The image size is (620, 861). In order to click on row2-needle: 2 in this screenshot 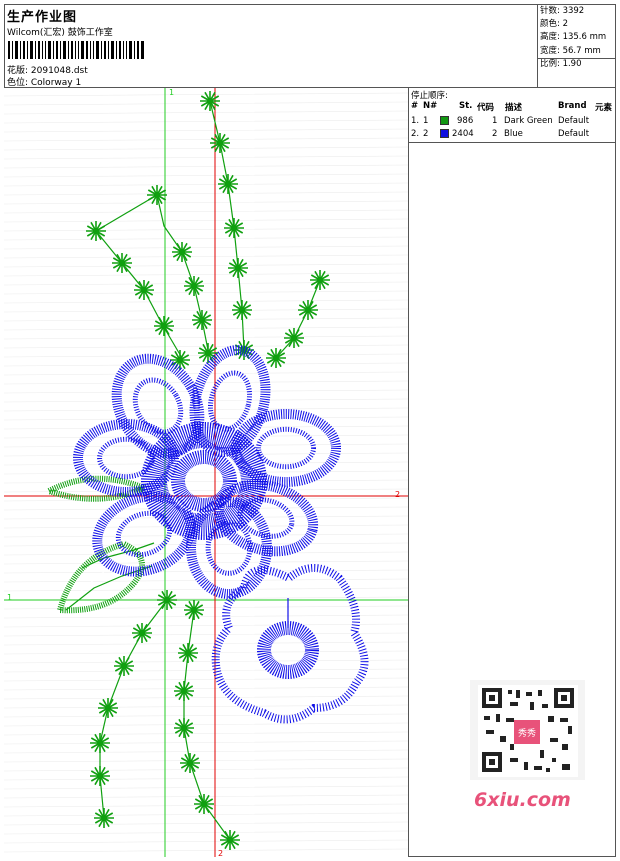, I will do `click(426, 134)`.